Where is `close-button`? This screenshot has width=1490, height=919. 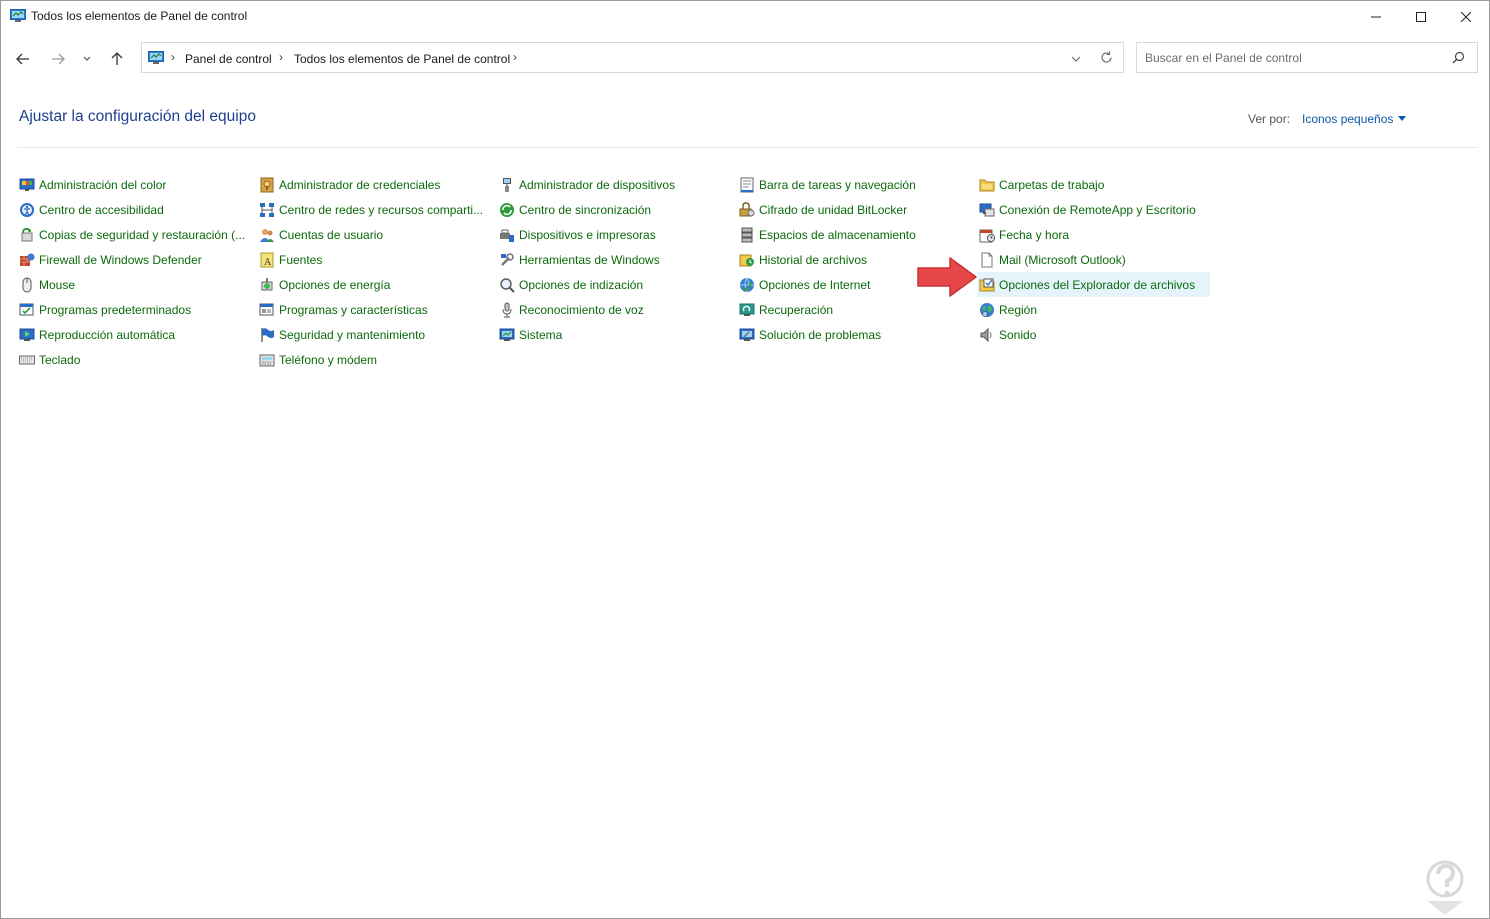
close-button is located at coordinates (1466, 16).